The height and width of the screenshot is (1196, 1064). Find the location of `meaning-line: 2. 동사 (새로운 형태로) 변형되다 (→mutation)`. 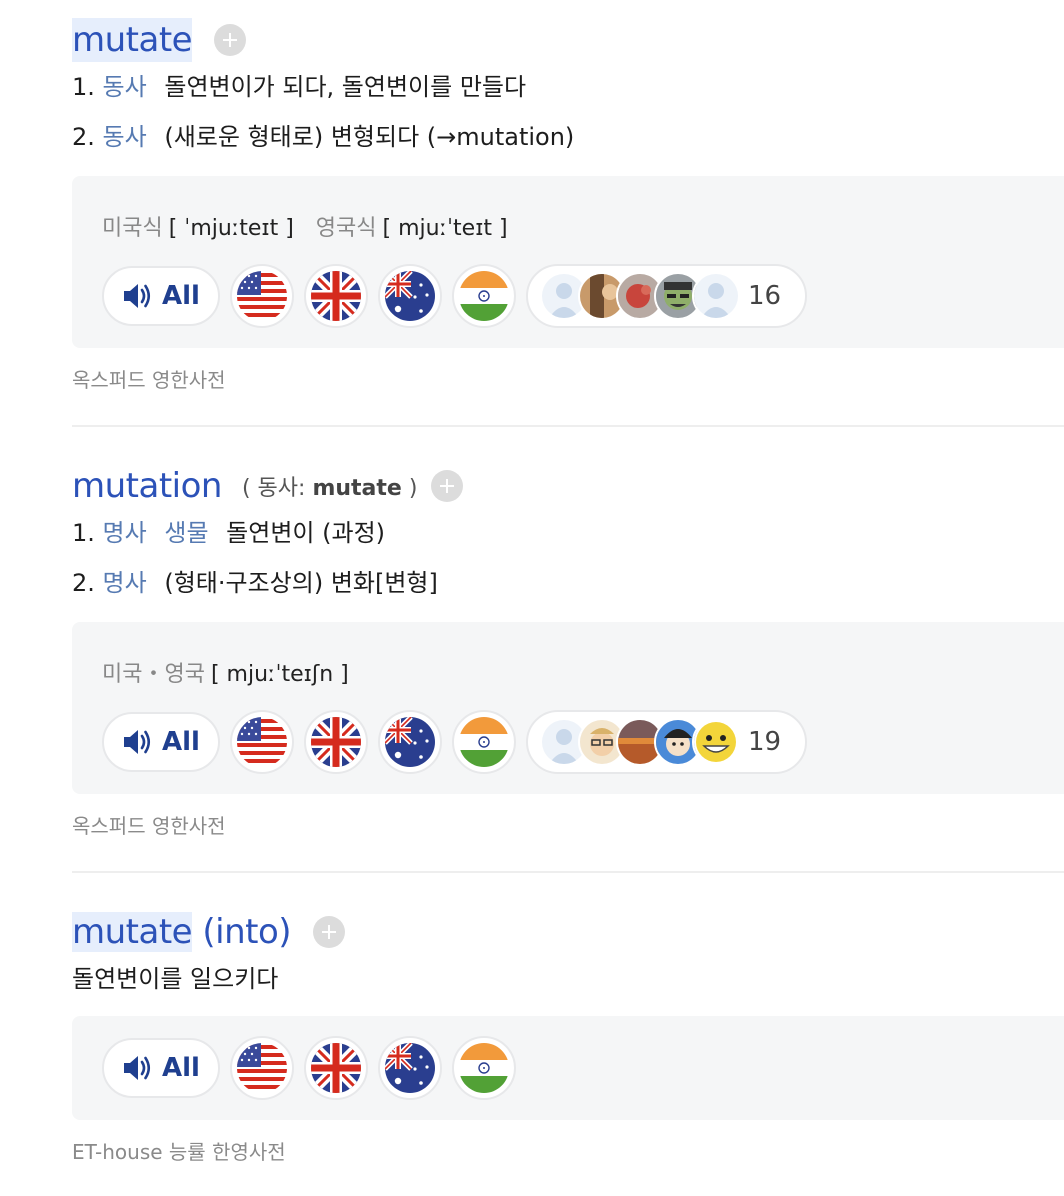

meaning-line: 2. 동사 (새로운 형태로) 변형되다 (→mutation) is located at coordinates (568, 137).